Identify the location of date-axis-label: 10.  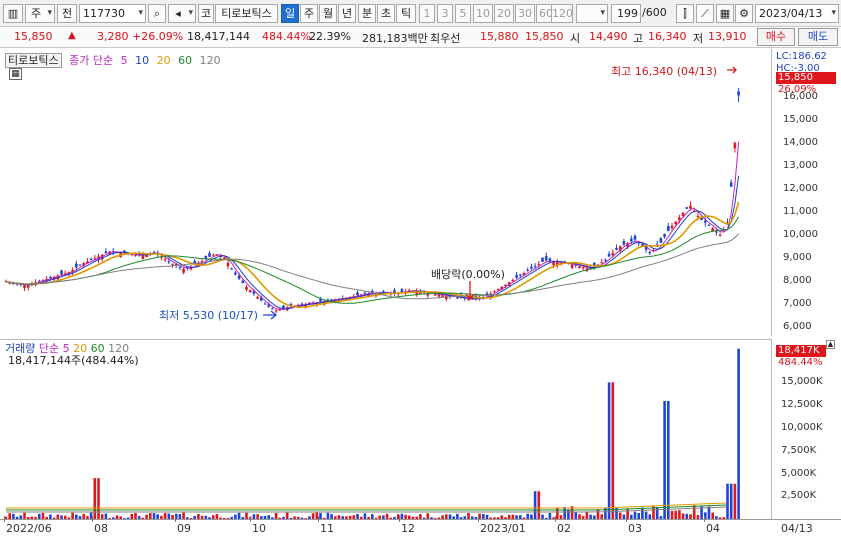
(259, 528).